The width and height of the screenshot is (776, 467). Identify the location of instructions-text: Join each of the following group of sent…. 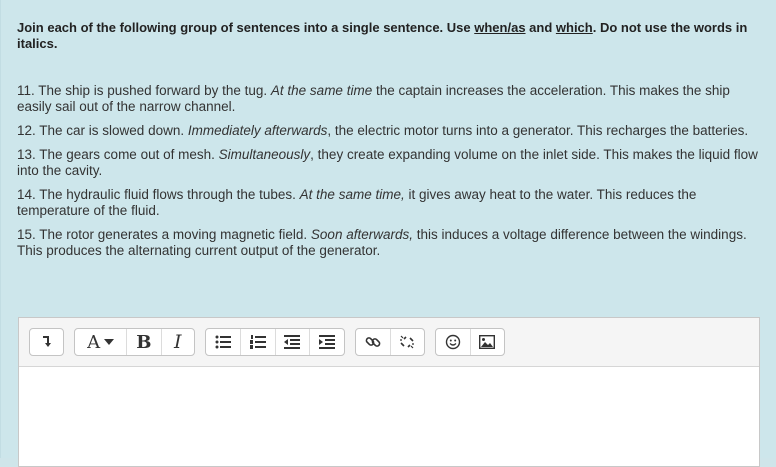
(246, 27).